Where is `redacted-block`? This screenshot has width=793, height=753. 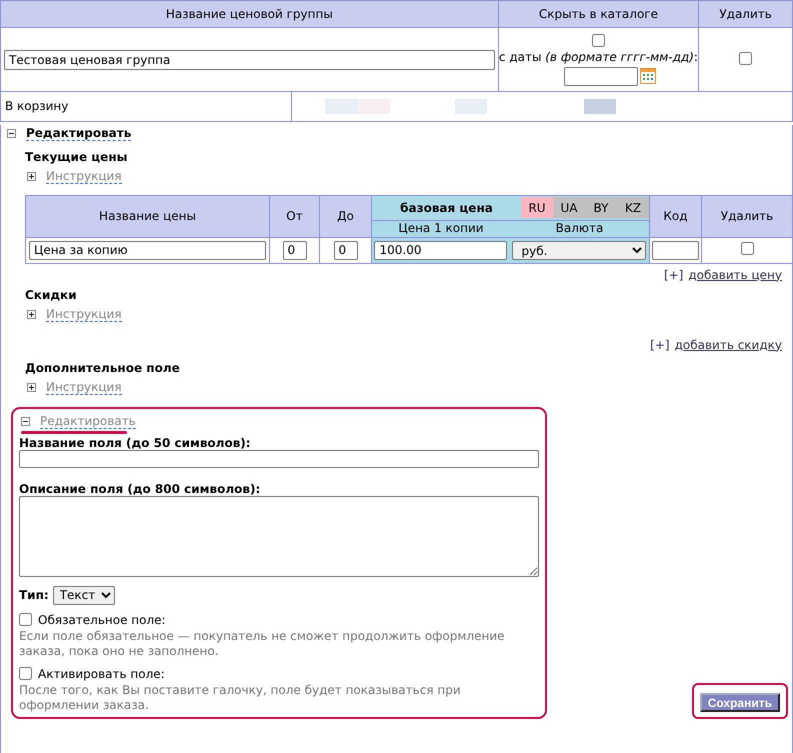
redacted-block is located at coordinates (600, 106).